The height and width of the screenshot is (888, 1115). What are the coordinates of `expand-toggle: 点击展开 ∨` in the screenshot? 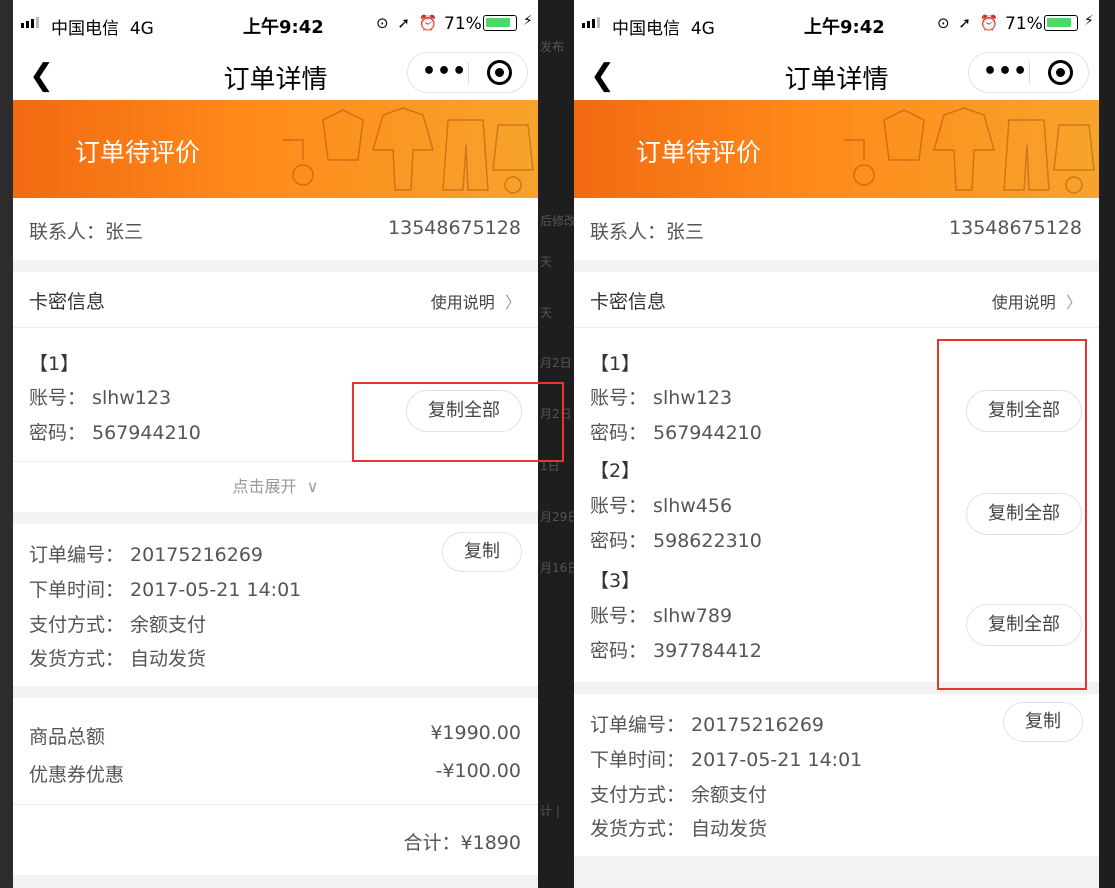 It's located at (275, 487).